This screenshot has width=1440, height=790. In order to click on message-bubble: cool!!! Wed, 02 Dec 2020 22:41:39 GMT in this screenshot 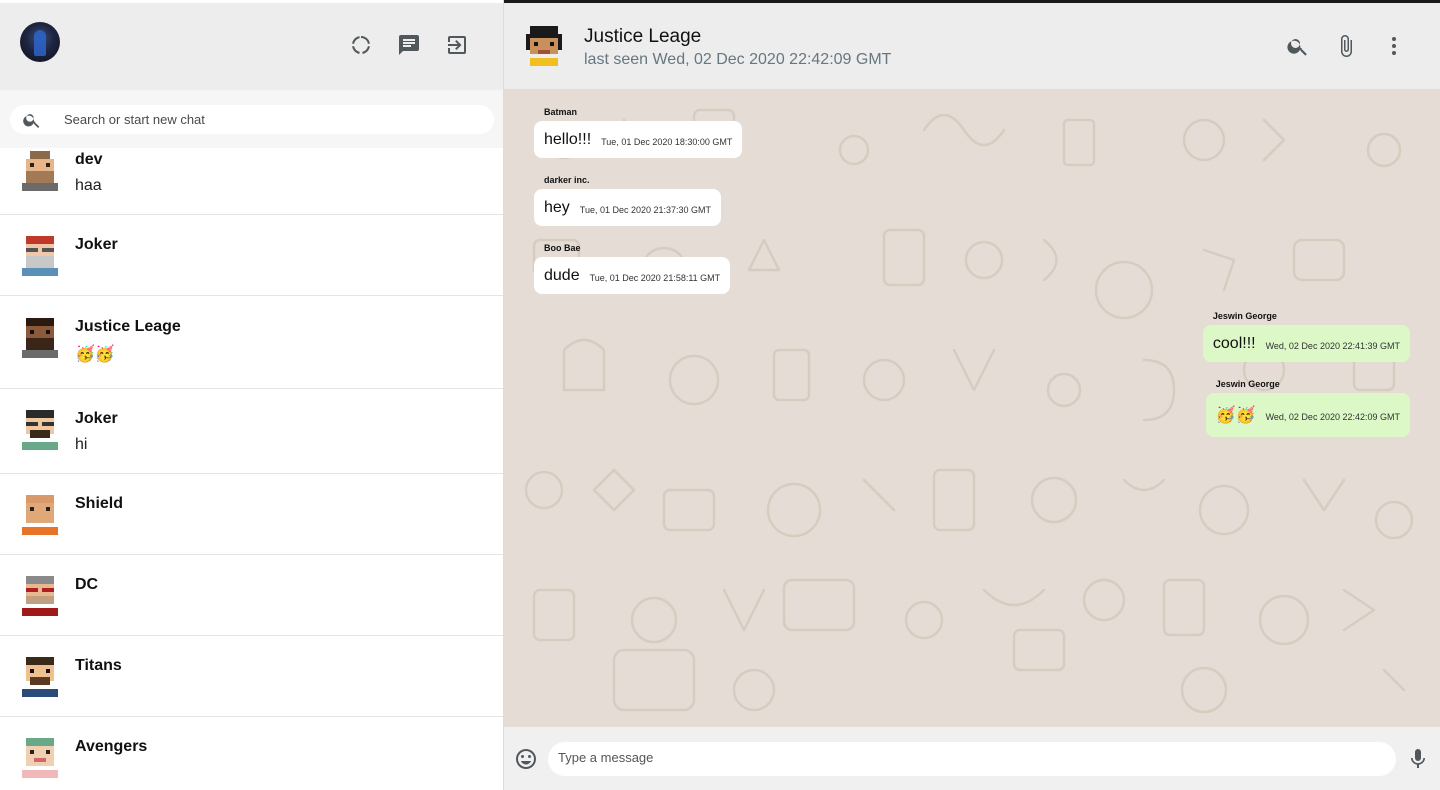, I will do `click(1306, 343)`.